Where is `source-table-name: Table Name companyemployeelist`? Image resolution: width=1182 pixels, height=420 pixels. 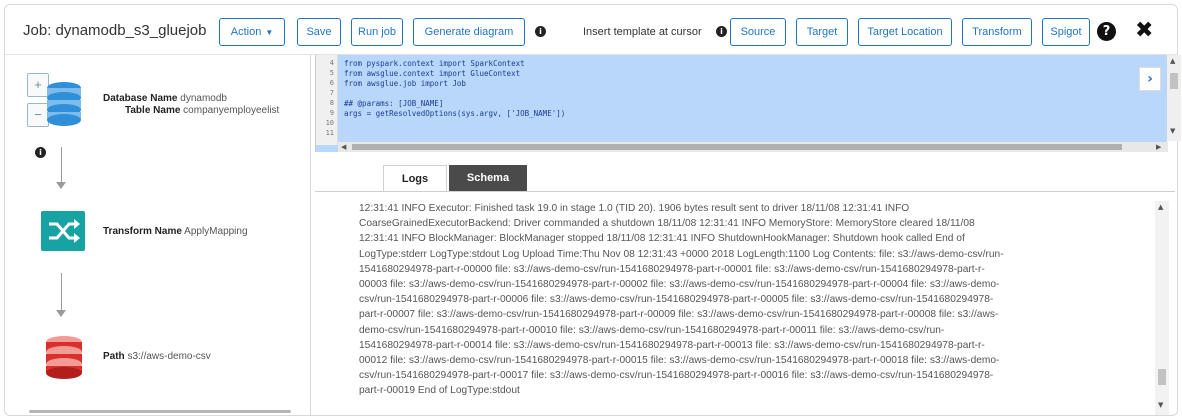 source-table-name: Table Name companyemployeelist is located at coordinates (202, 110).